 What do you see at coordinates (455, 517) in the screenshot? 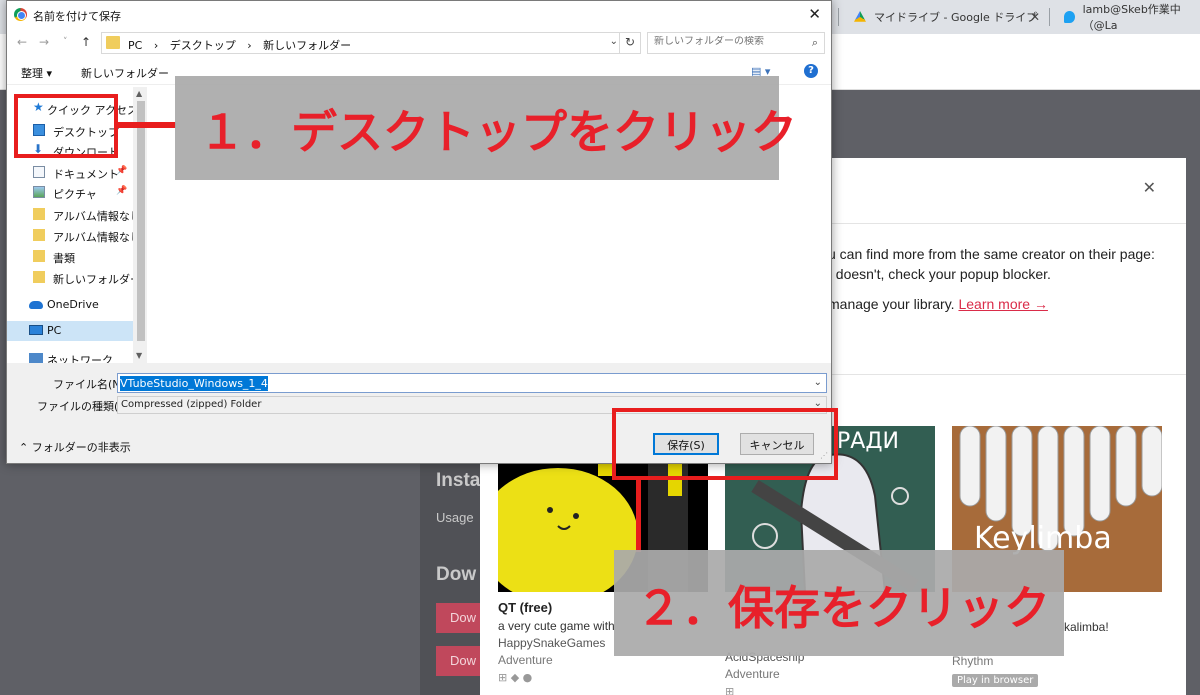
I see `usage-text: Usage` at bounding box center [455, 517].